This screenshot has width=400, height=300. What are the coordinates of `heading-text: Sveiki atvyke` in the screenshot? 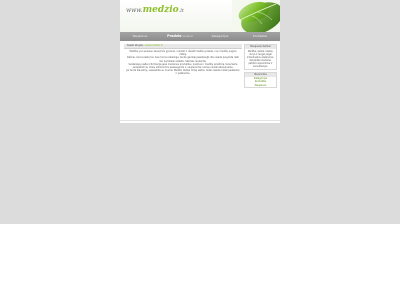 It's located at (135, 45).